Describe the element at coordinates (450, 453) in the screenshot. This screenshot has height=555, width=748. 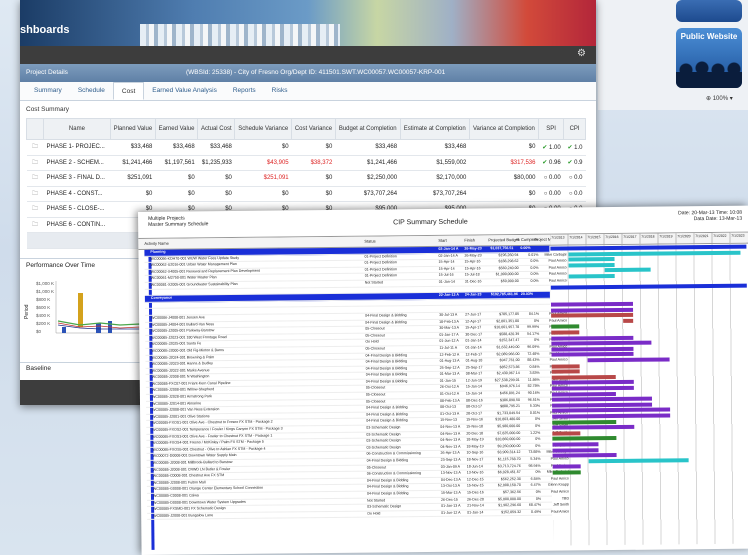
I see `table-cell: 26-Apr-13 A` at that location.